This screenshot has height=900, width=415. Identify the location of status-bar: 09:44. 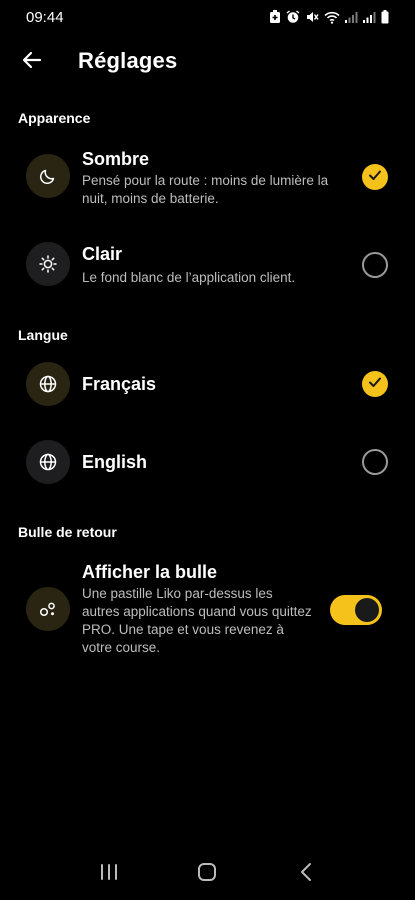
(207, 17).